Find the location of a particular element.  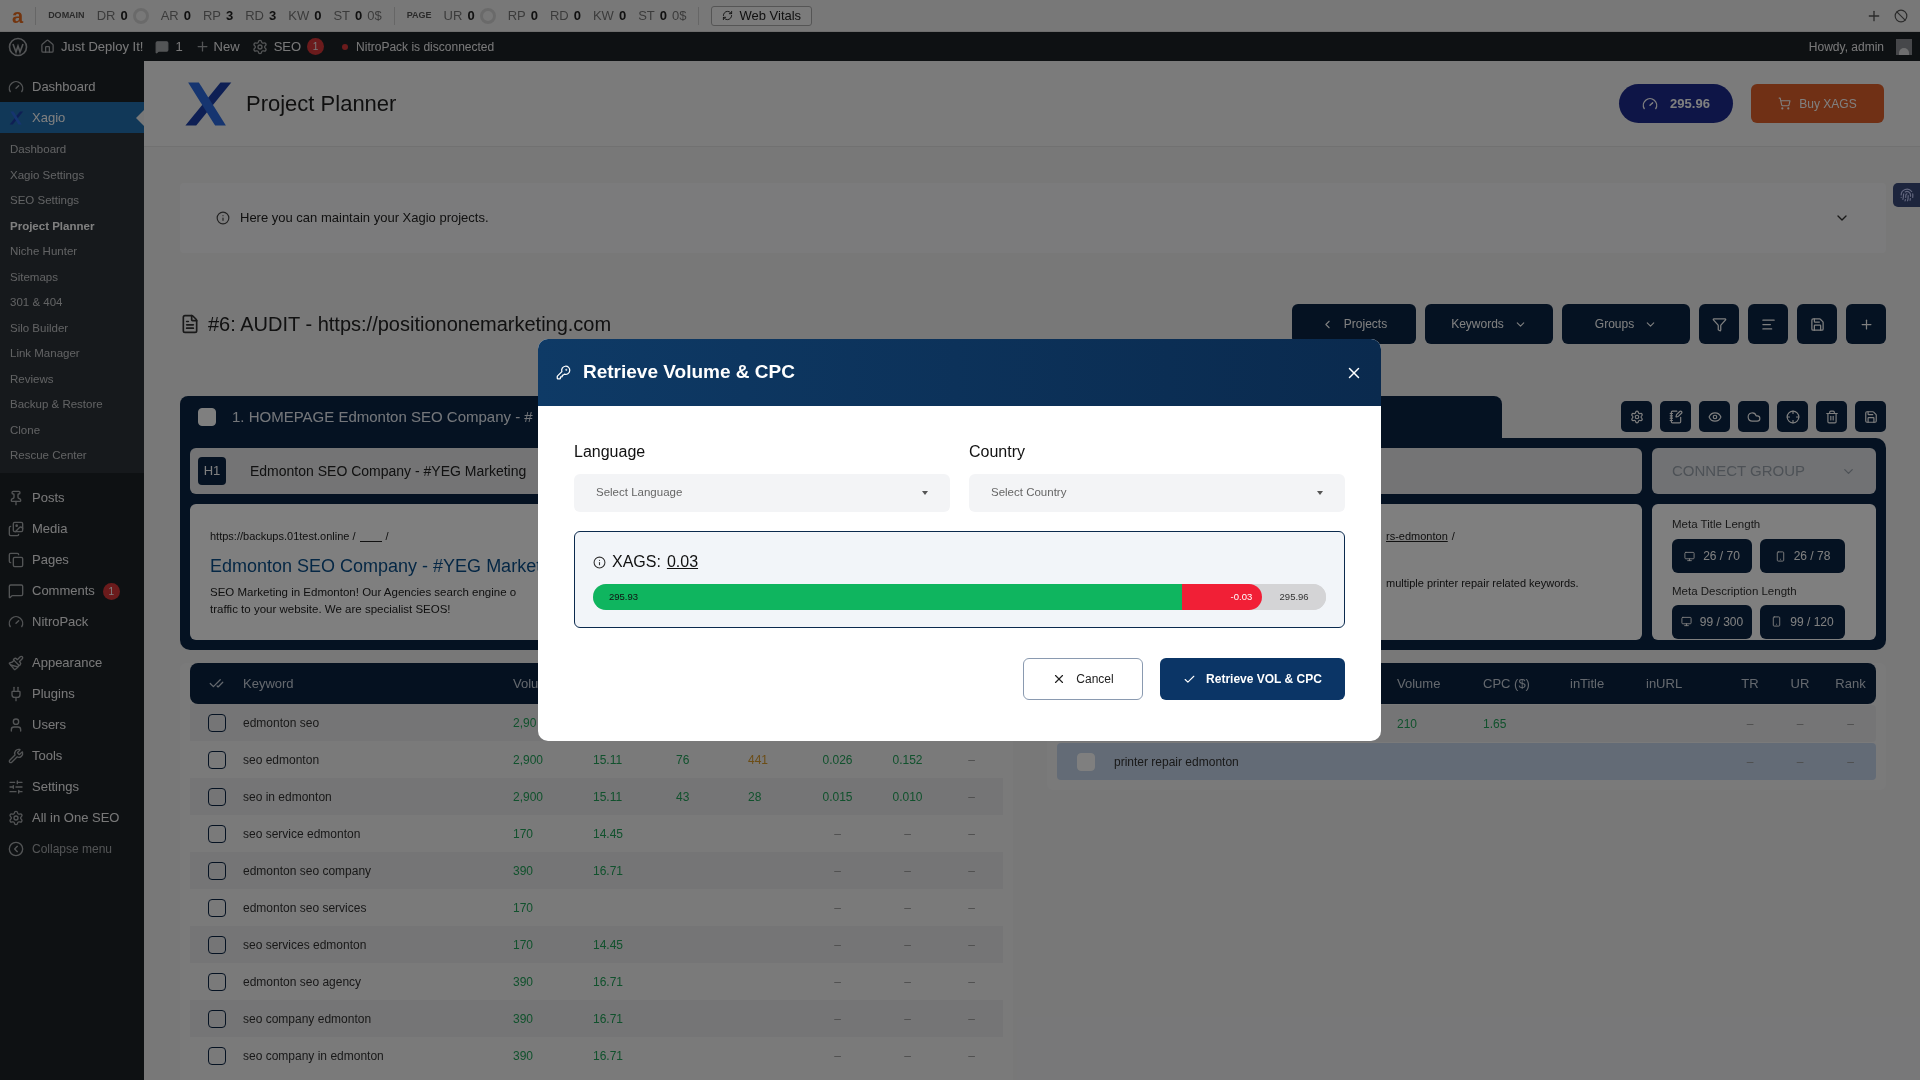

sidebar-item: Pages is located at coordinates (72, 560).